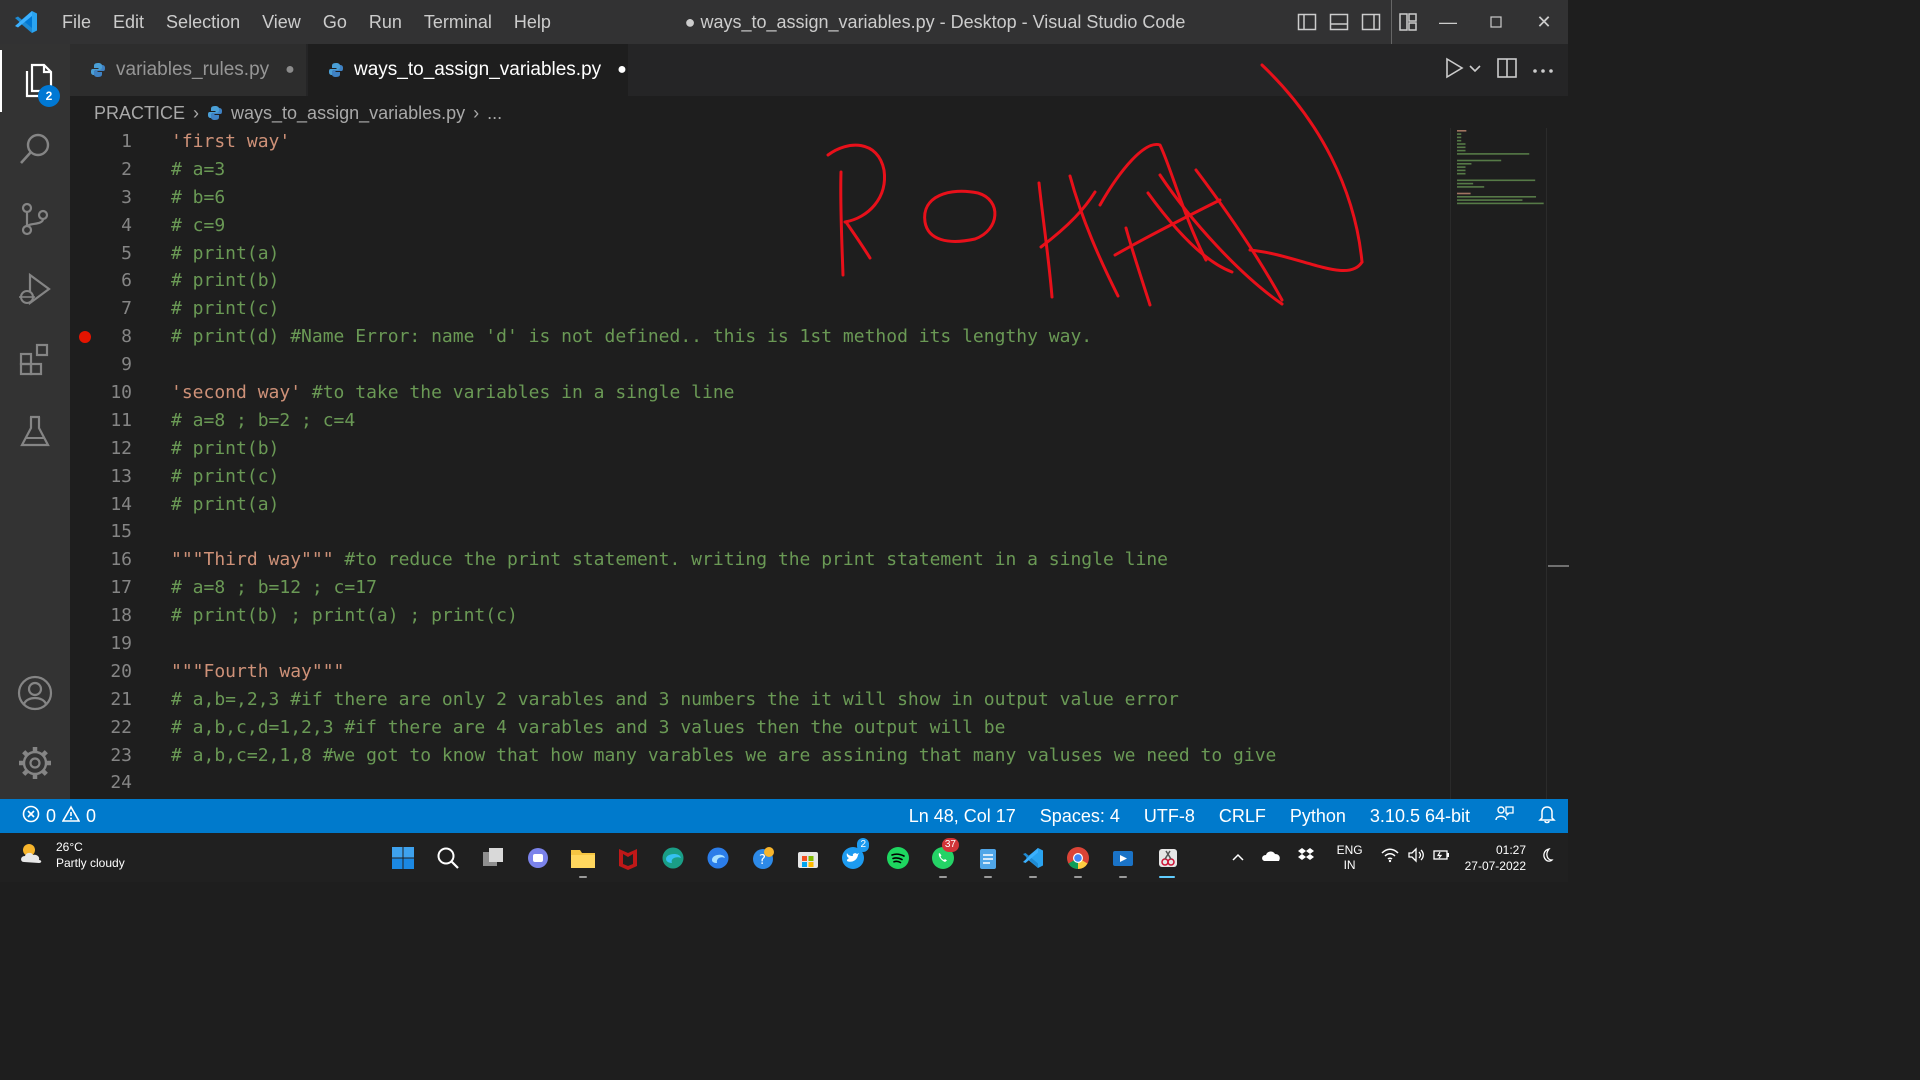 This screenshot has height=1080, width=1920. What do you see at coordinates (804, 142) in the screenshot?
I see `code-line: 'first way'` at bounding box center [804, 142].